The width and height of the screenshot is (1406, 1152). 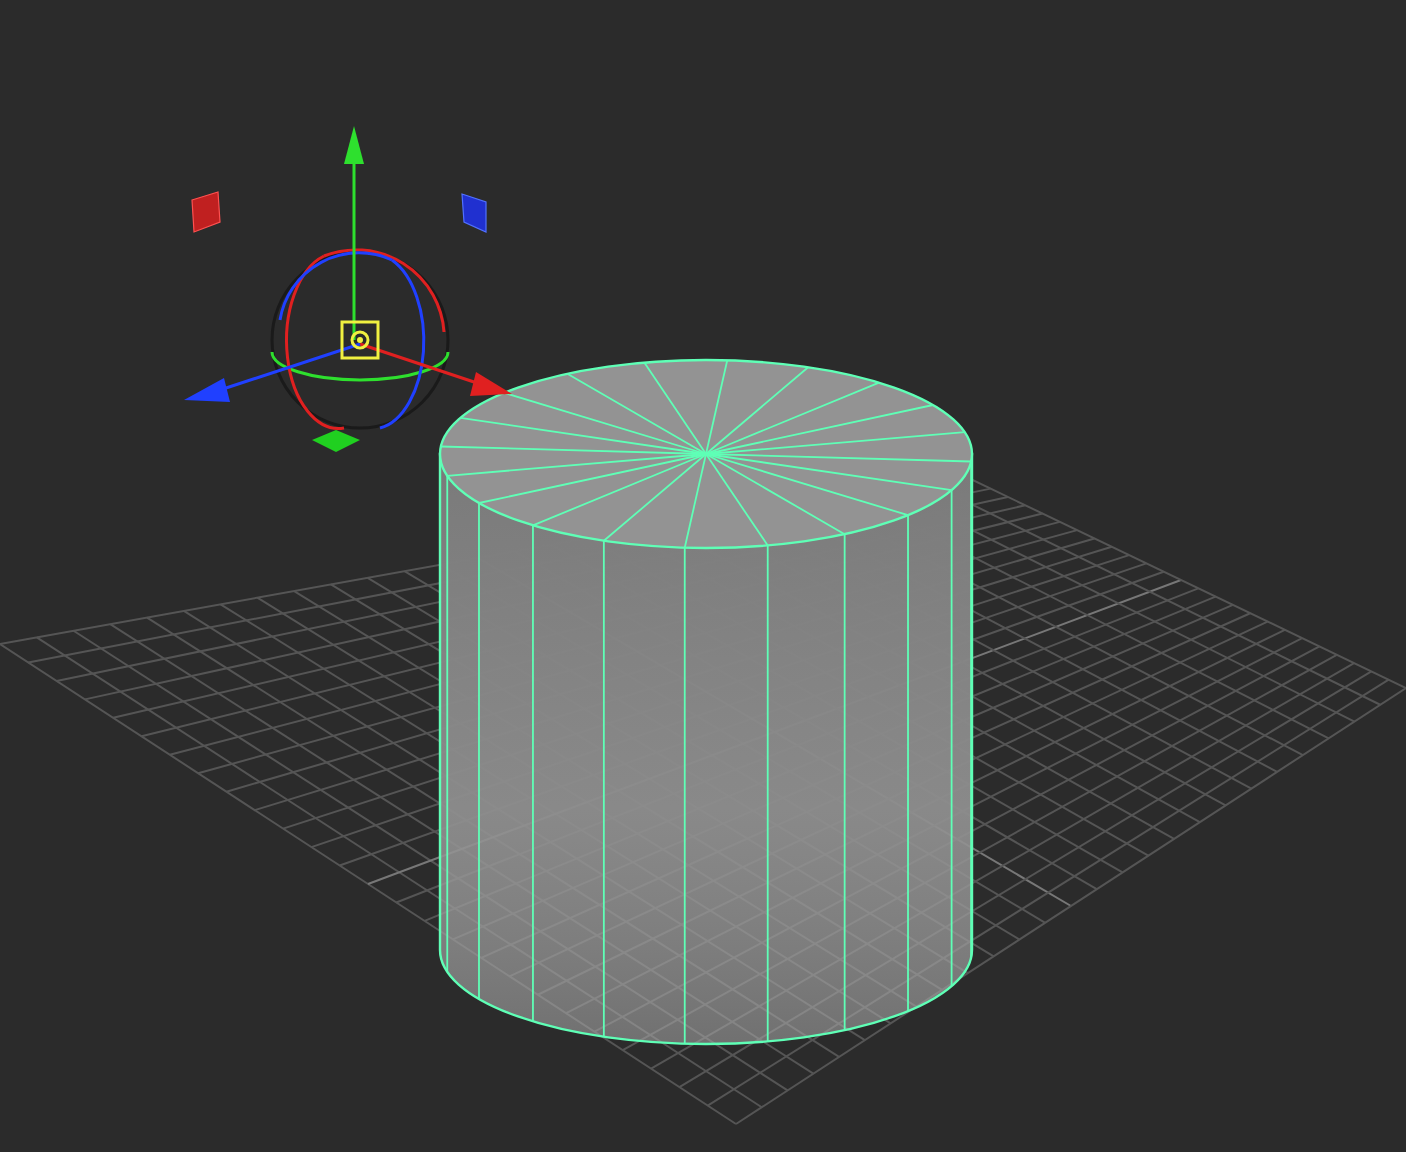 What do you see at coordinates (348, 289) in the screenshot?
I see `transform-gizmo-drawing` at bounding box center [348, 289].